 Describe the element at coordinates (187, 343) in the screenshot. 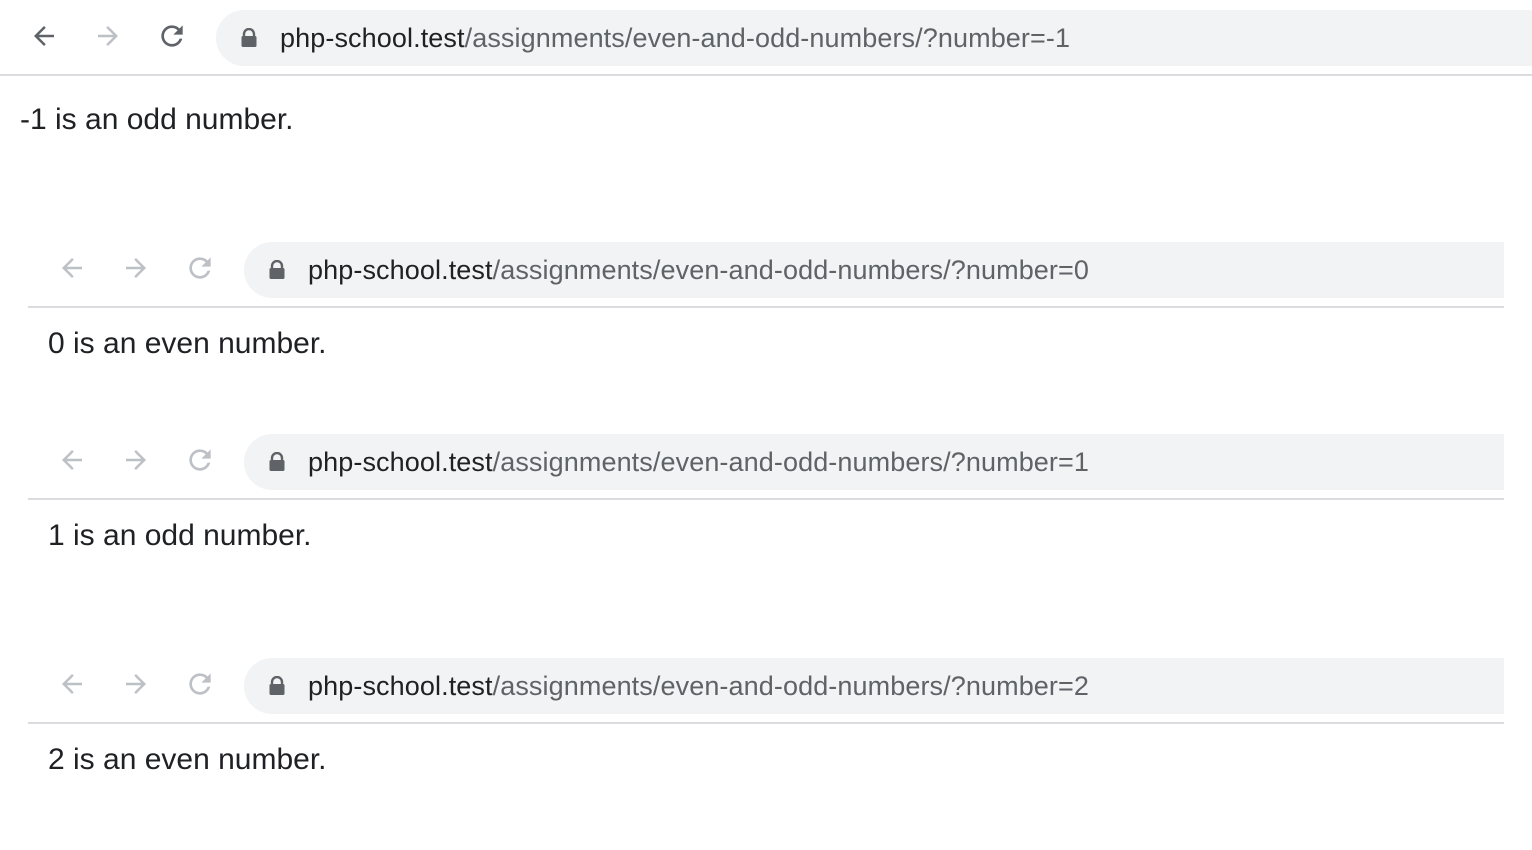

I see `result-message: 0 is an even number.` at that location.